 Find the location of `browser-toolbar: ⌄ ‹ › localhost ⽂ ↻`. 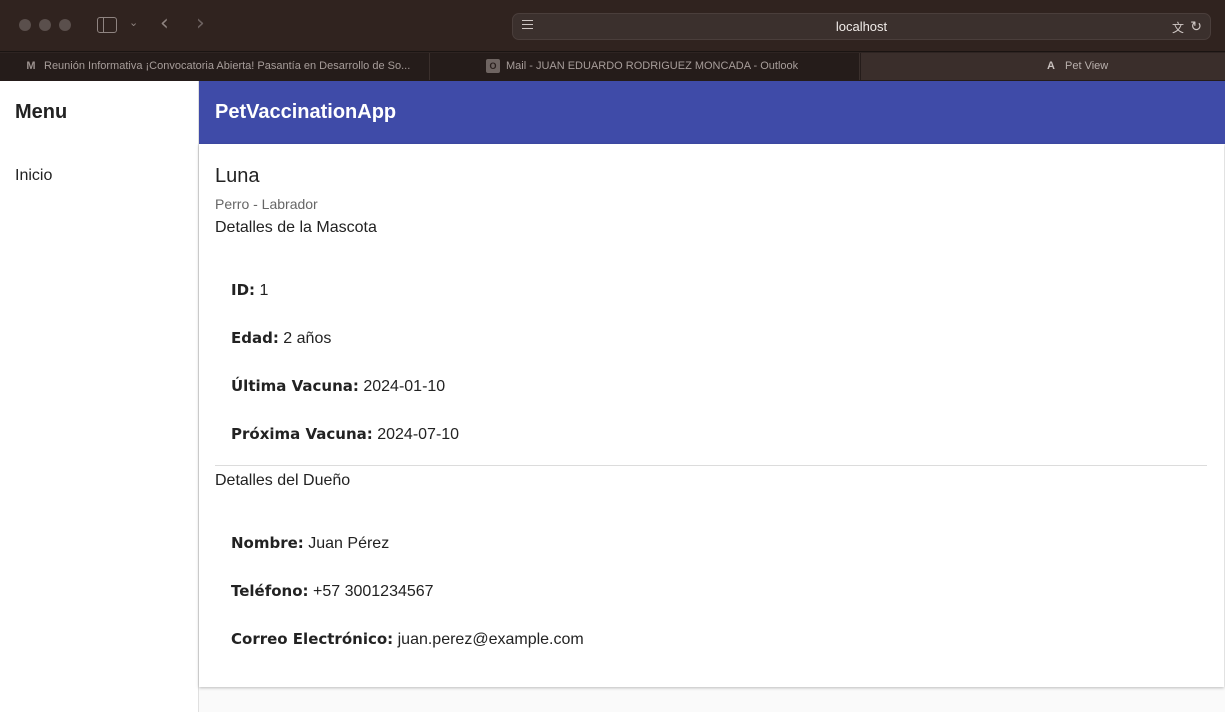

browser-toolbar: ⌄ ‹ › localhost ⽂ ↻ is located at coordinates (612, 26).